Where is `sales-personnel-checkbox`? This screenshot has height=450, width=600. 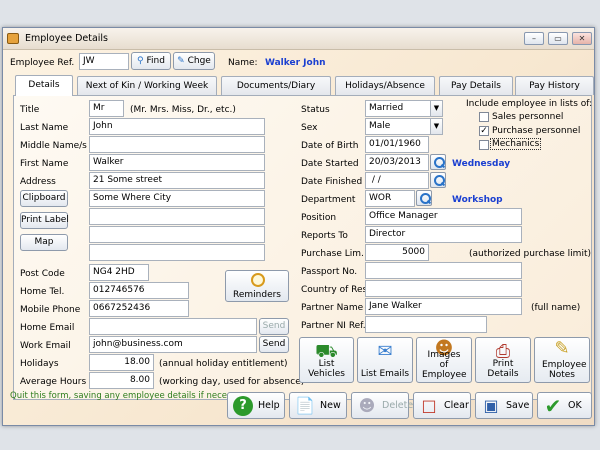
sales-personnel-checkbox is located at coordinates (484, 117).